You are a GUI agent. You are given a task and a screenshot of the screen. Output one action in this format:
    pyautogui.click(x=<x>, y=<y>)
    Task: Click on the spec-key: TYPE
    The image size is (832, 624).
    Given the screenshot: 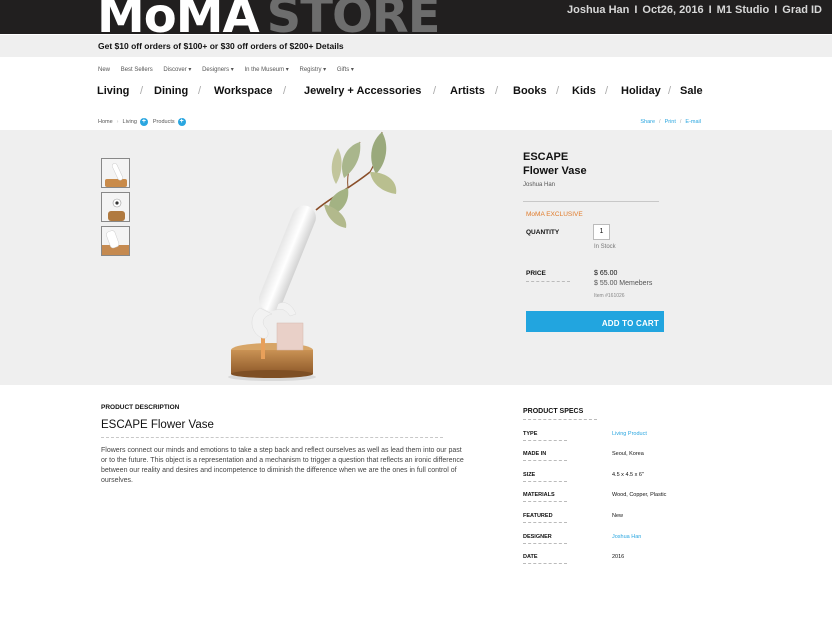 What is the action you would take?
    pyautogui.click(x=546, y=436)
    